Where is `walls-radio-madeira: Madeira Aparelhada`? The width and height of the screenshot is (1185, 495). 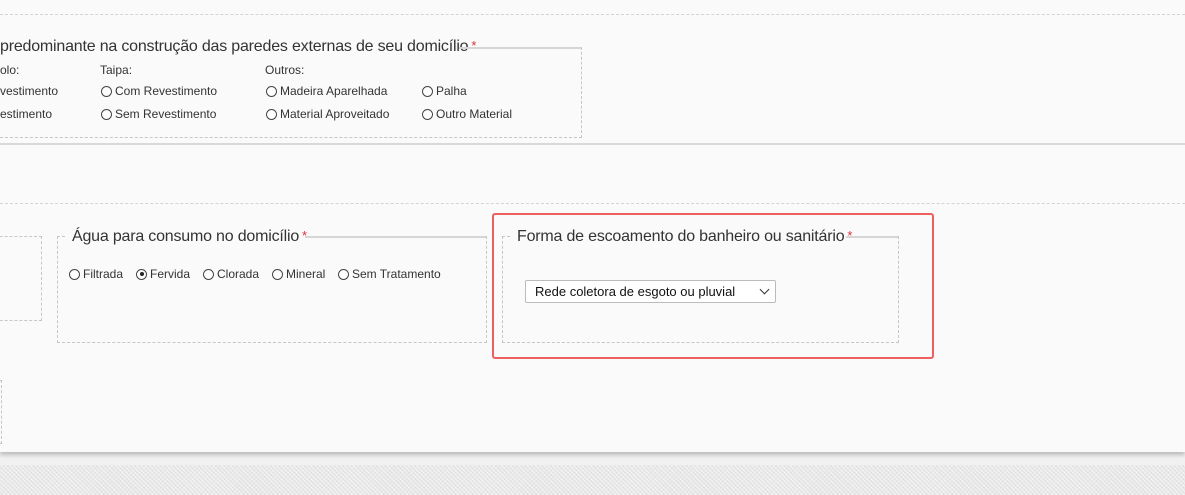 walls-radio-madeira: Madeira Aparelhada is located at coordinates (326, 91).